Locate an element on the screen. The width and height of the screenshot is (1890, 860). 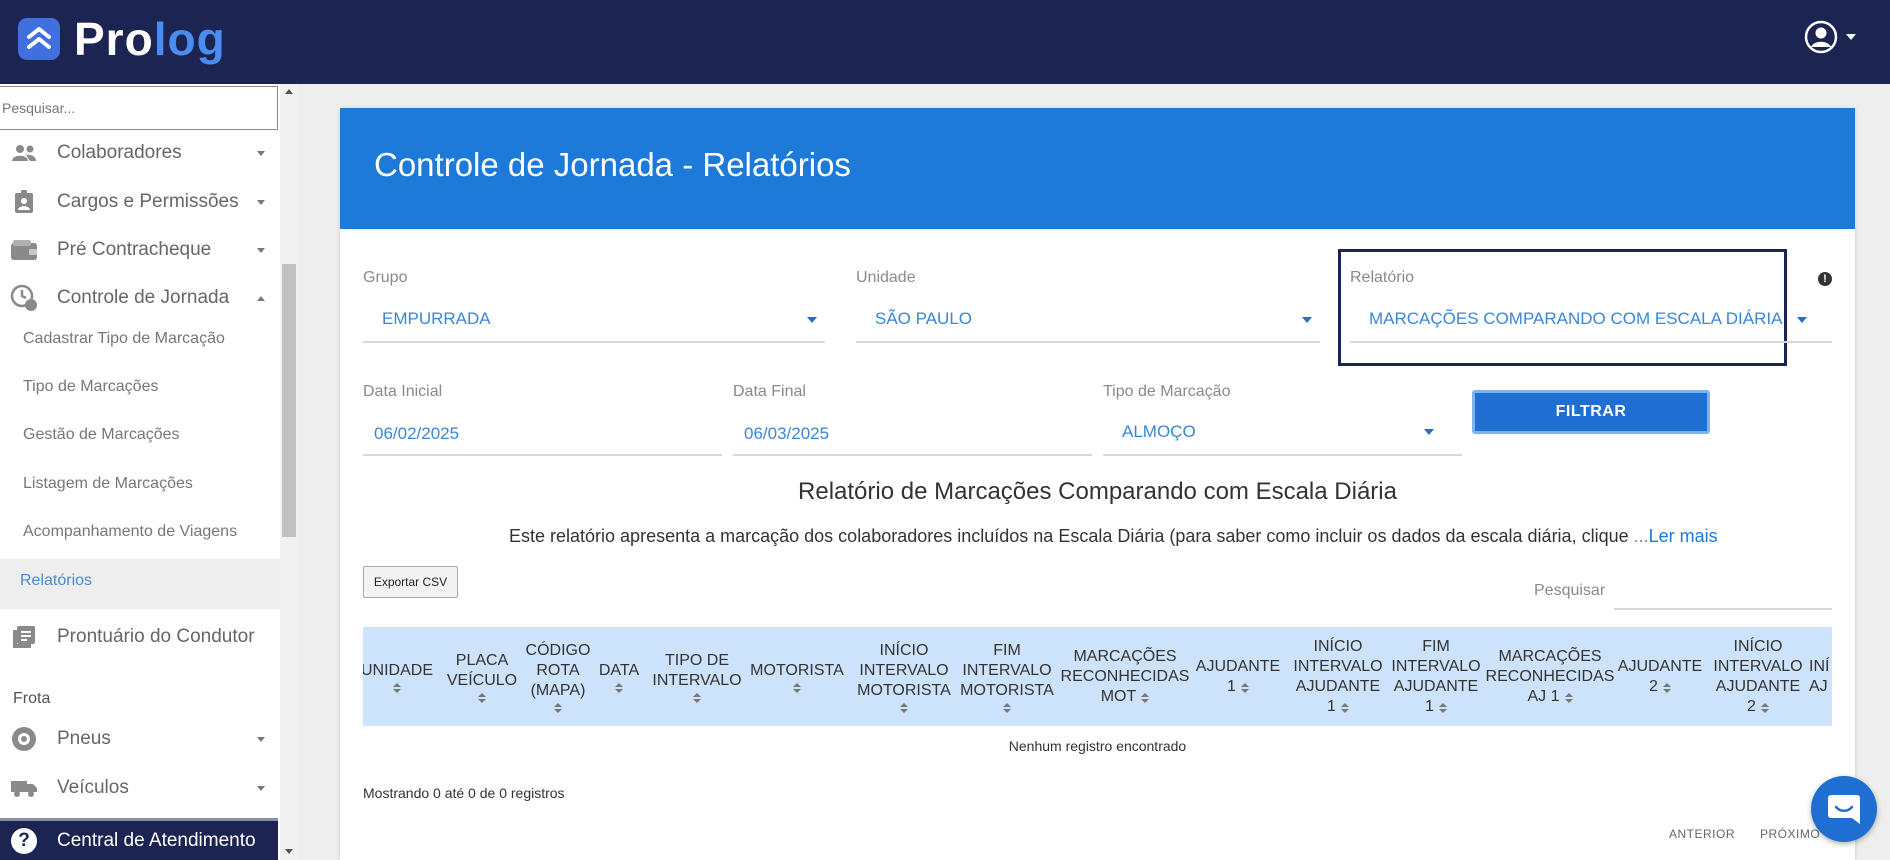
column-header-ajudante-2: AJUDANTE 2 is located at coordinates (1660, 676).